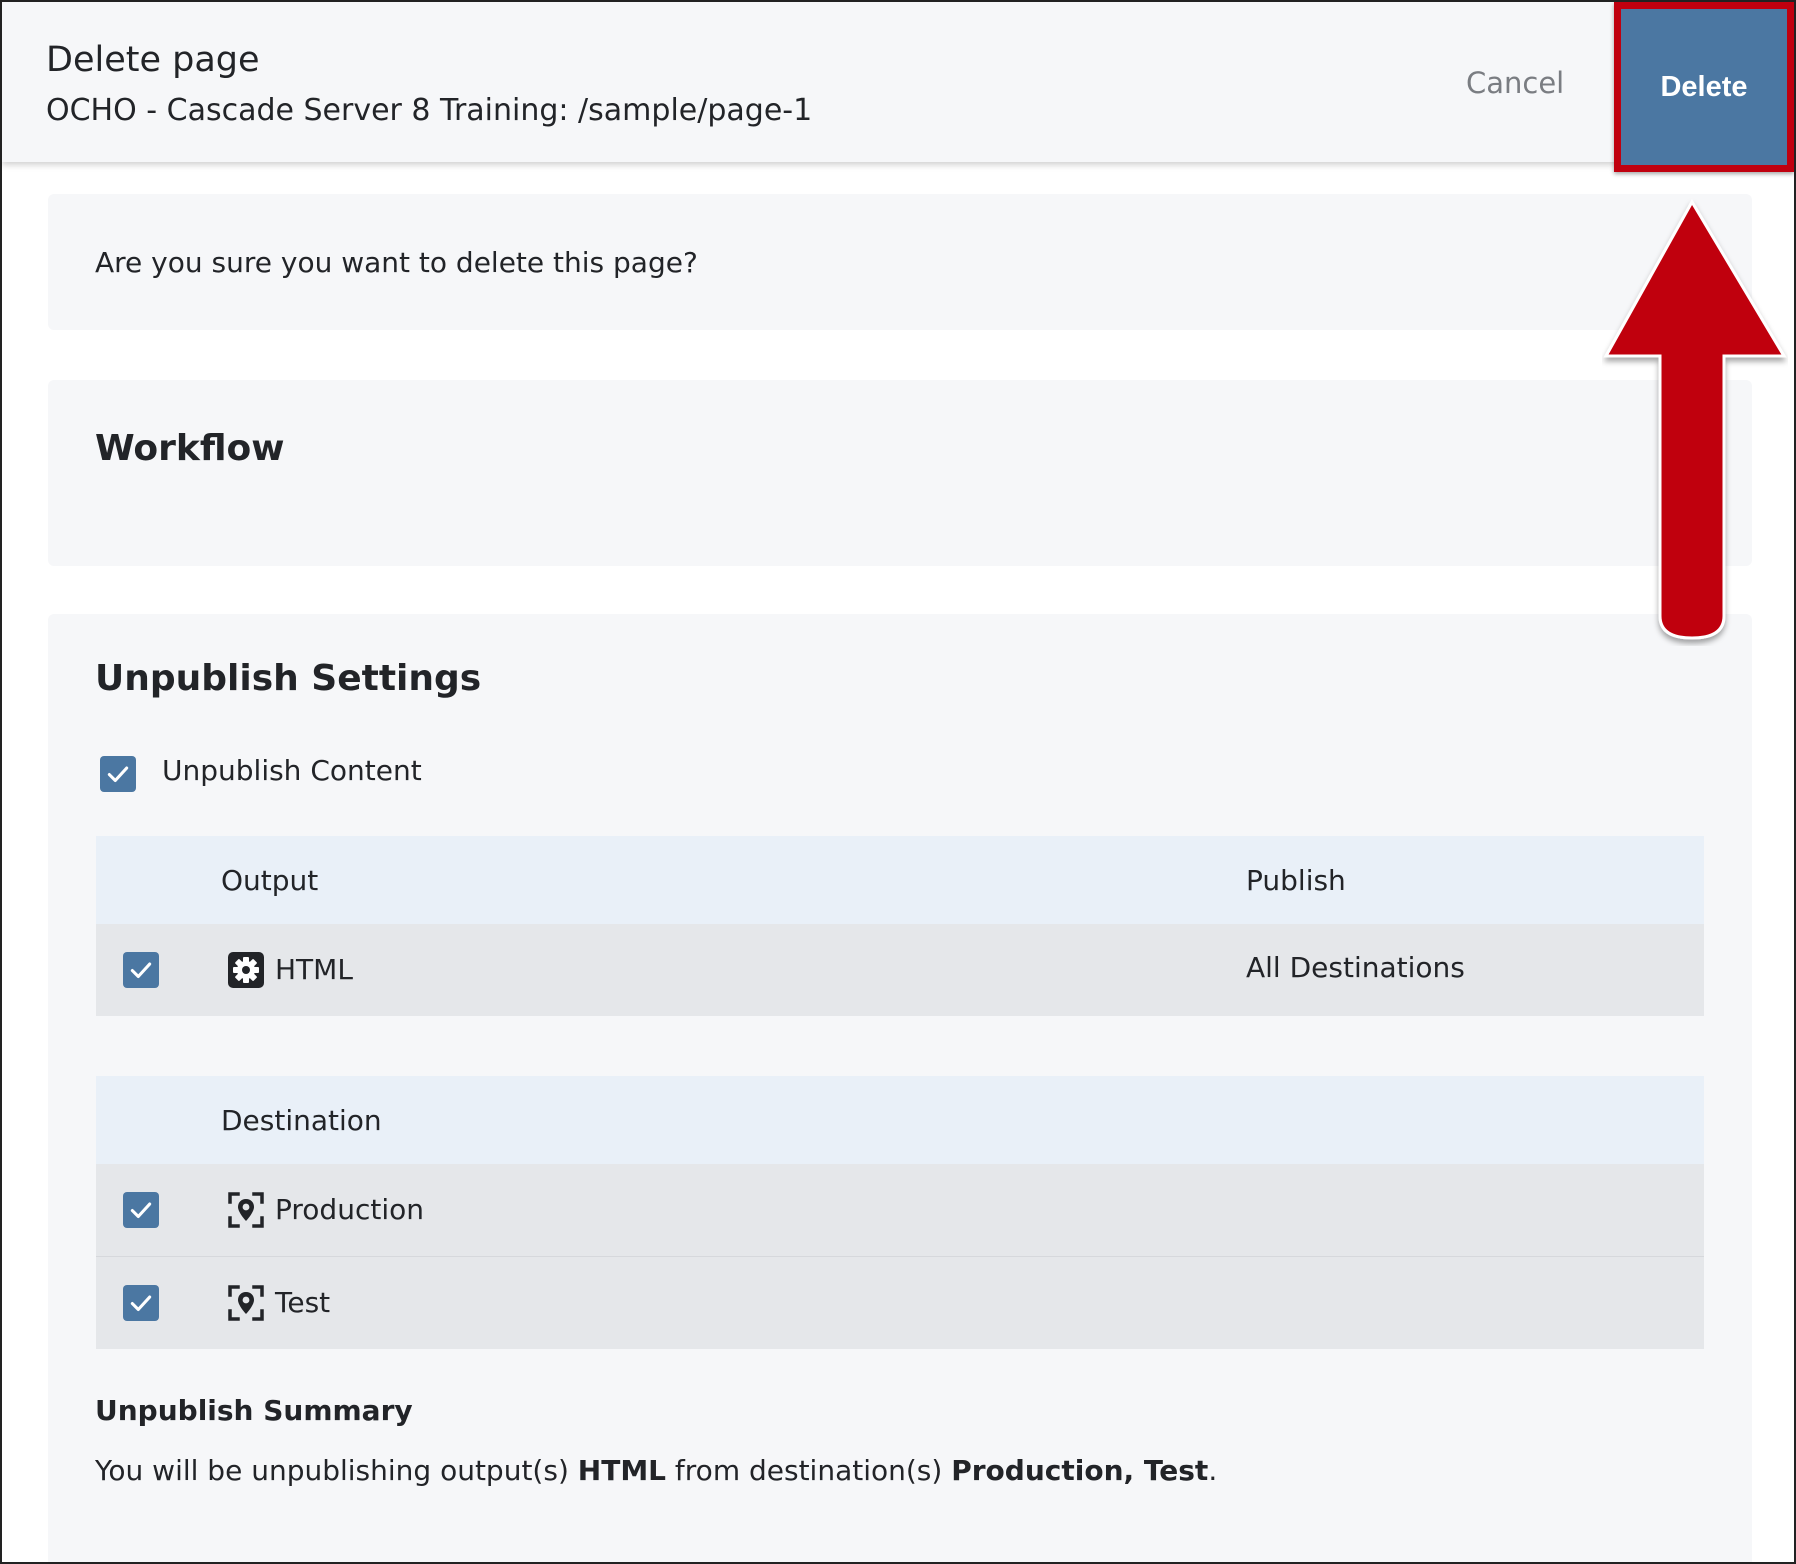 The image size is (1796, 1564). Describe the element at coordinates (622, 1470) in the screenshot. I see `summary-outputs: HTML` at that location.